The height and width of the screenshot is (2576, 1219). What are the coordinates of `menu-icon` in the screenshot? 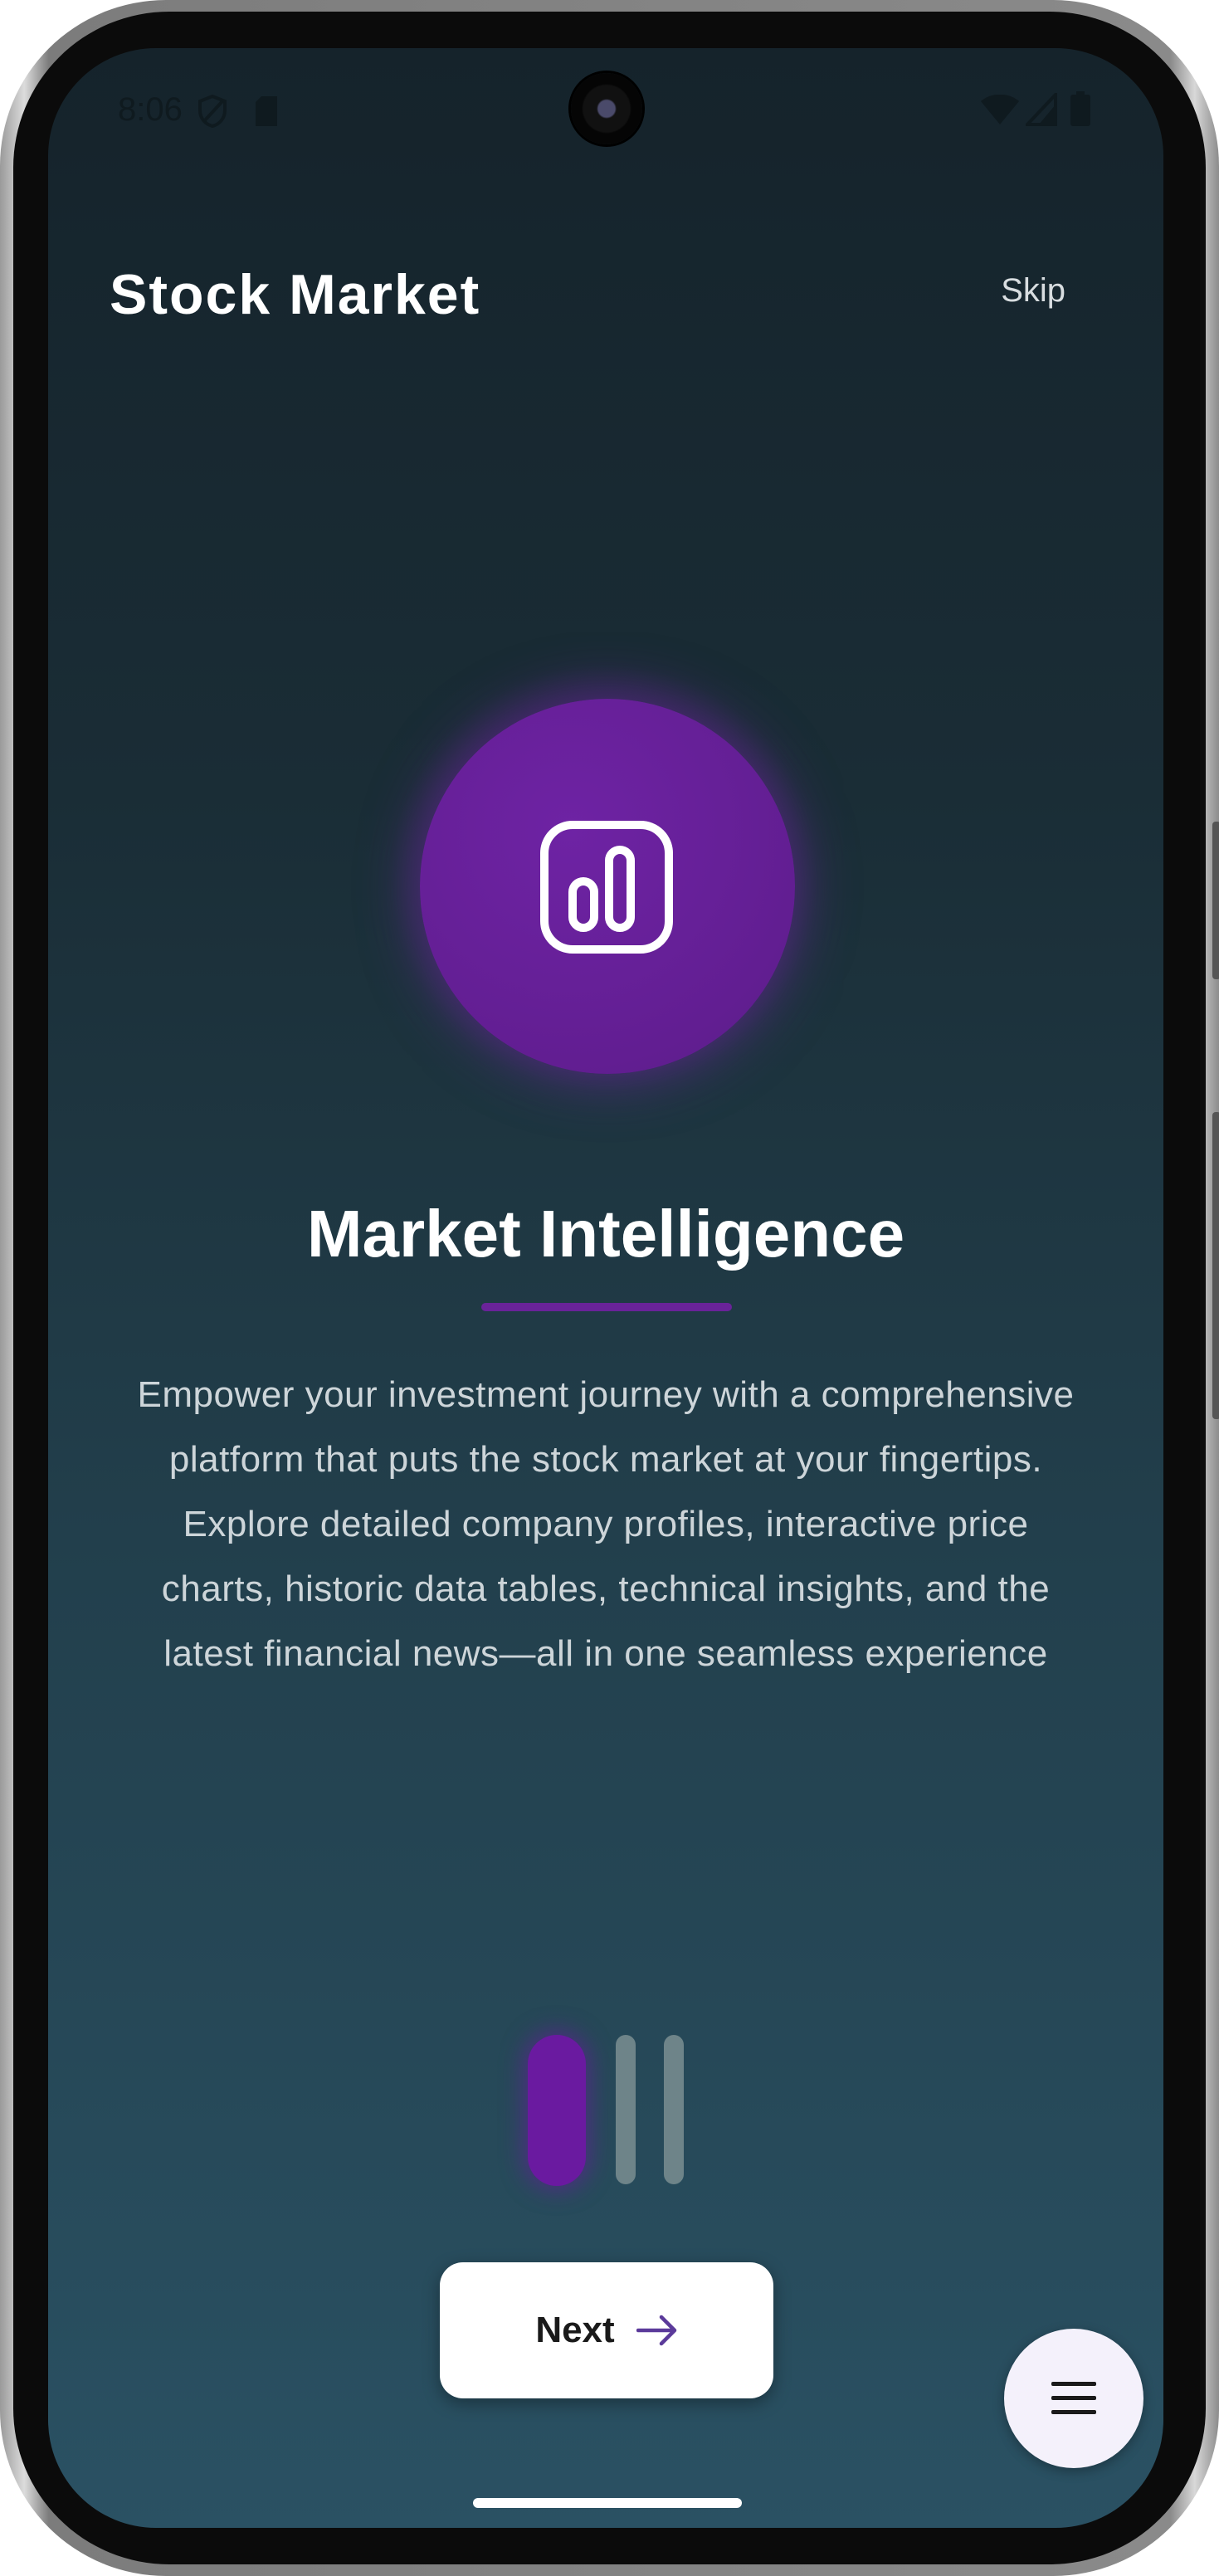 It's located at (1074, 2398).